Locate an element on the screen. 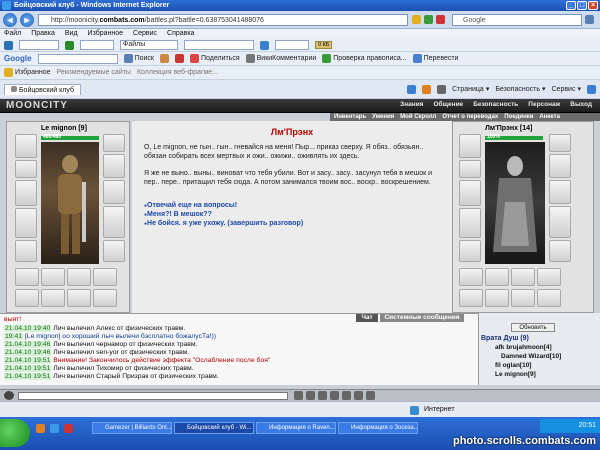 This screenshot has height=450, width=600. chat-input is located at coordinates (153, 396).